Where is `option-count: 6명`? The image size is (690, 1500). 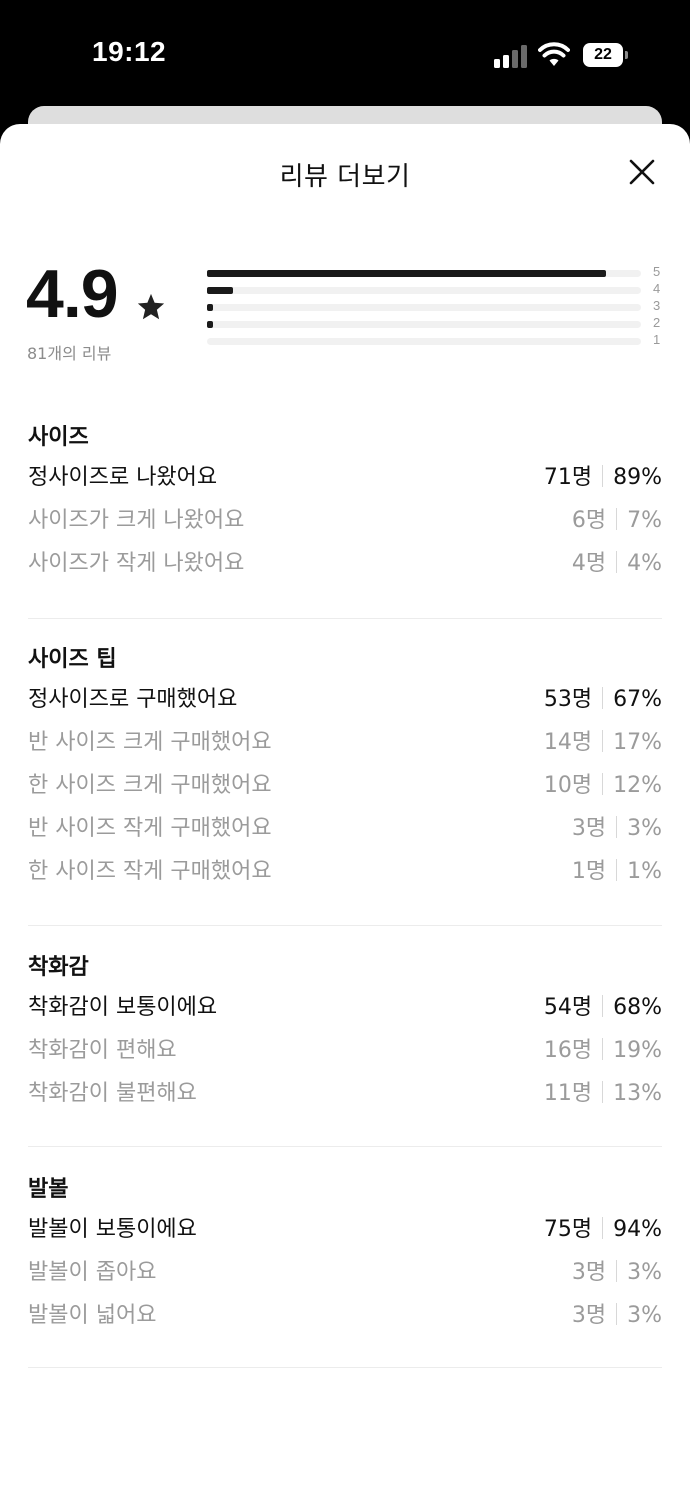
option-count: 6명 is located at coordinates (589, 520).